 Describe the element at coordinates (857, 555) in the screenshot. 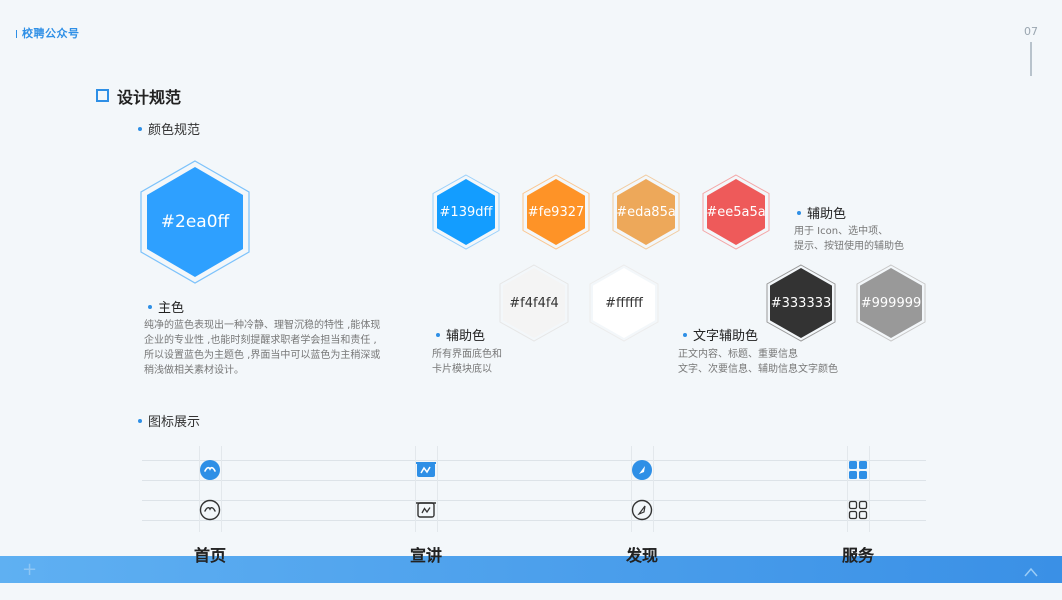

I see `nav-label-service-overlay: 服务` at that location.